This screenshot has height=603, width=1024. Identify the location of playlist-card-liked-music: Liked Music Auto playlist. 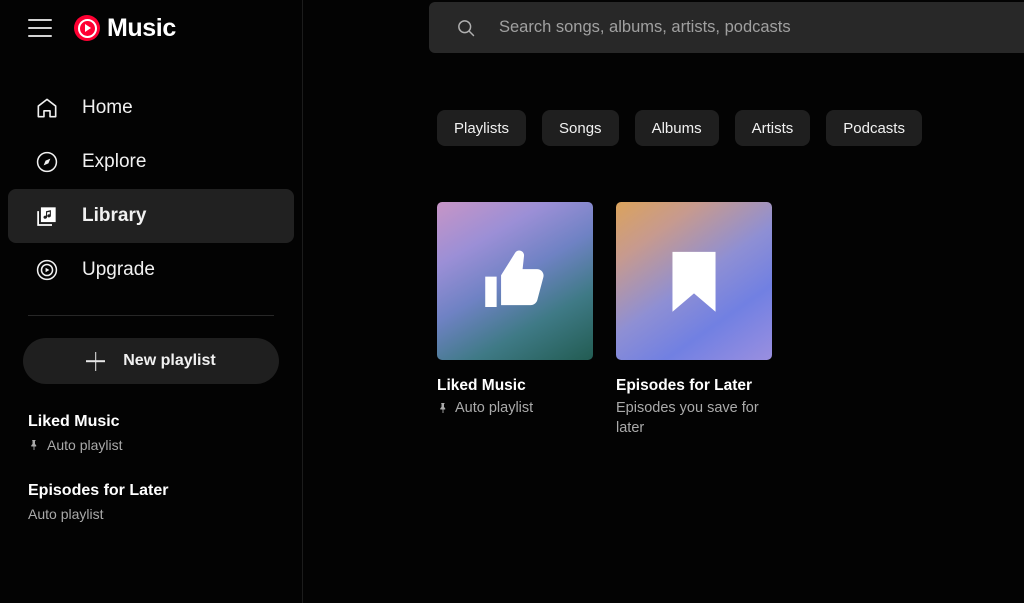
(515, 320).